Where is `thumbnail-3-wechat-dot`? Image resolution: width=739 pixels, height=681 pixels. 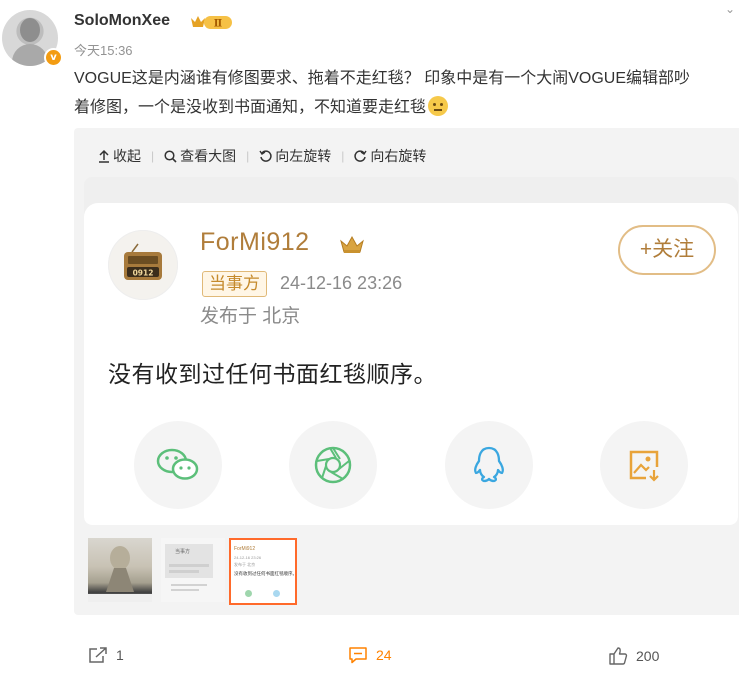 thumbnail-3-wechat-dot is located at coordinates (248, 593).